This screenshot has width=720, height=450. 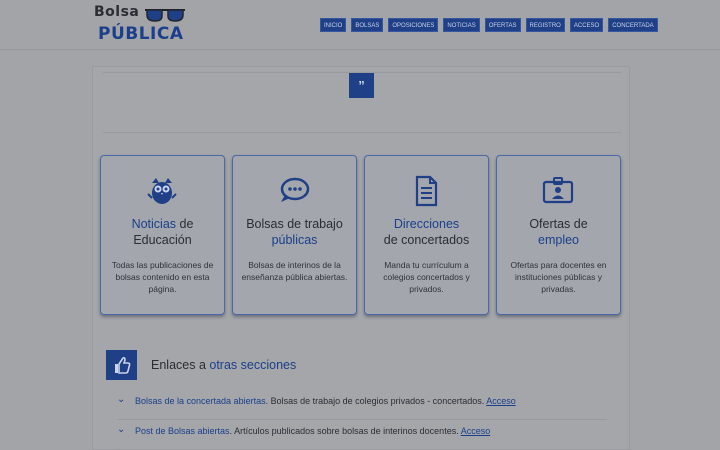 I want to click on thumbs-up-icon, so click(x=121, y=365).